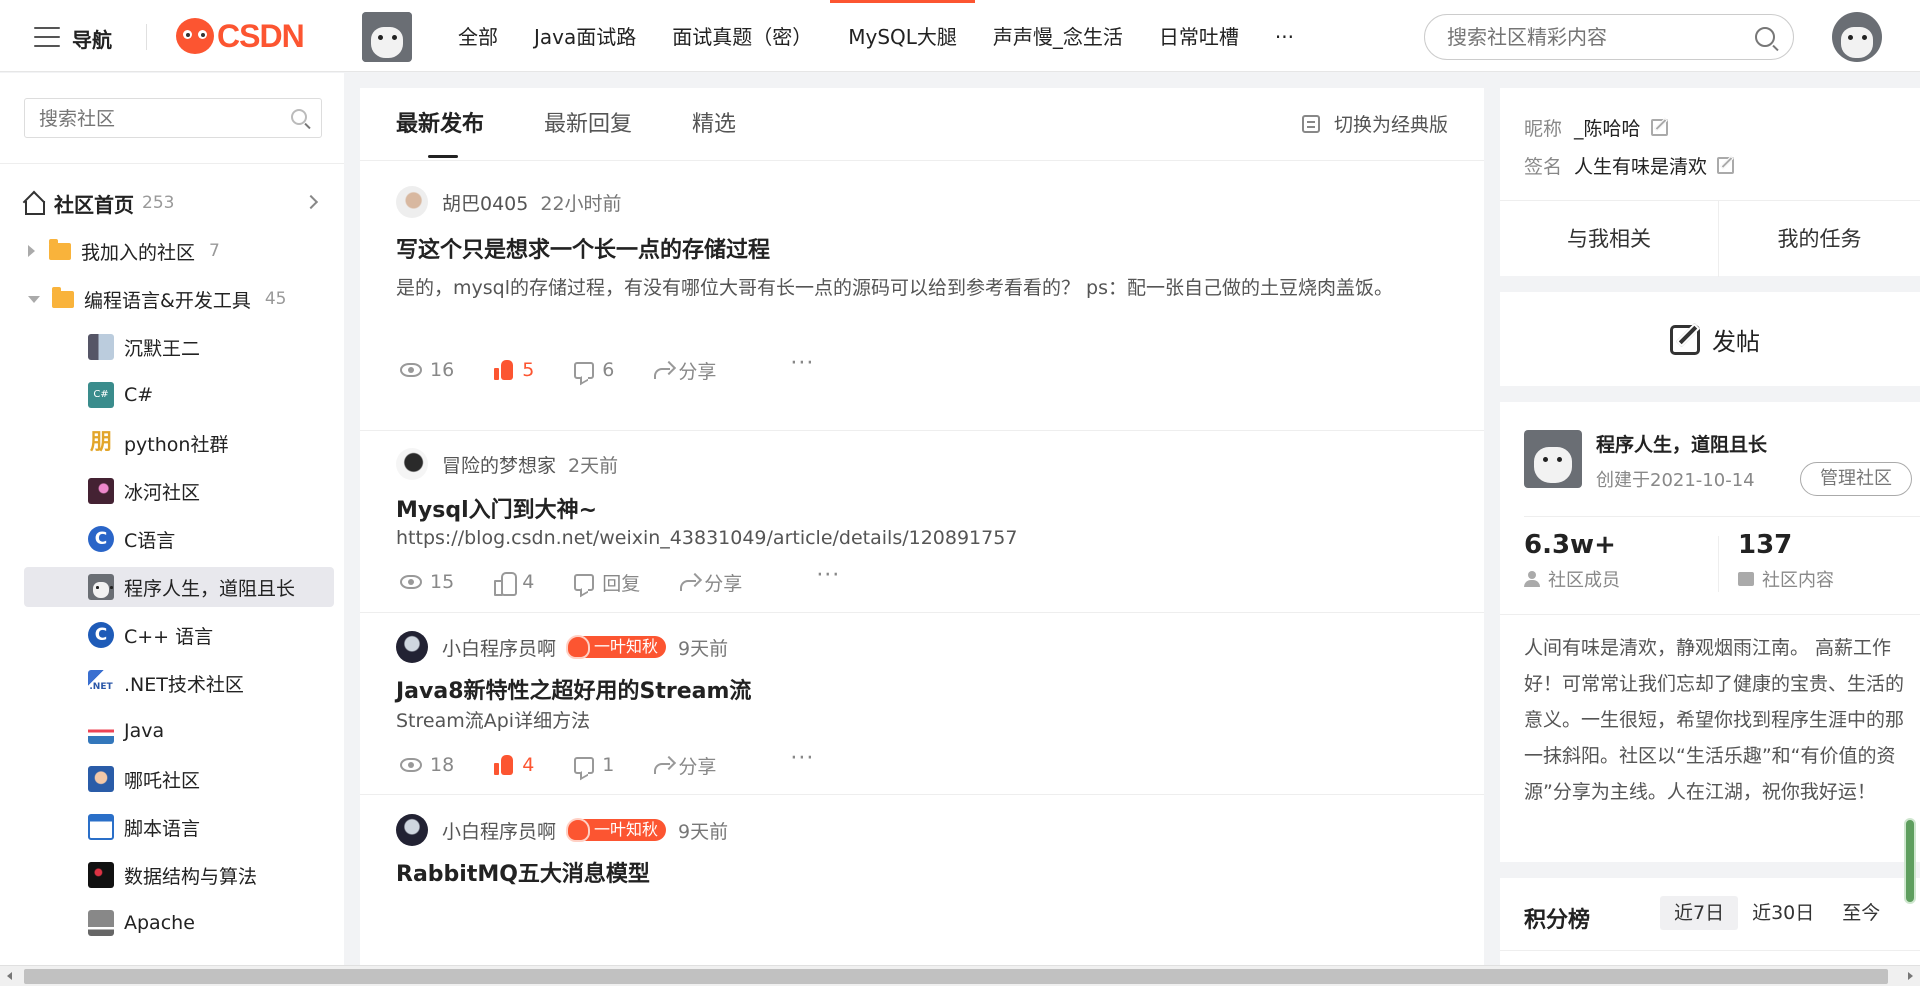  What do you see at coordinates (1682, 445) in the screenshot?
I see `community-name: 程序人生，道阻且长` at bounding box center [1682, 445].